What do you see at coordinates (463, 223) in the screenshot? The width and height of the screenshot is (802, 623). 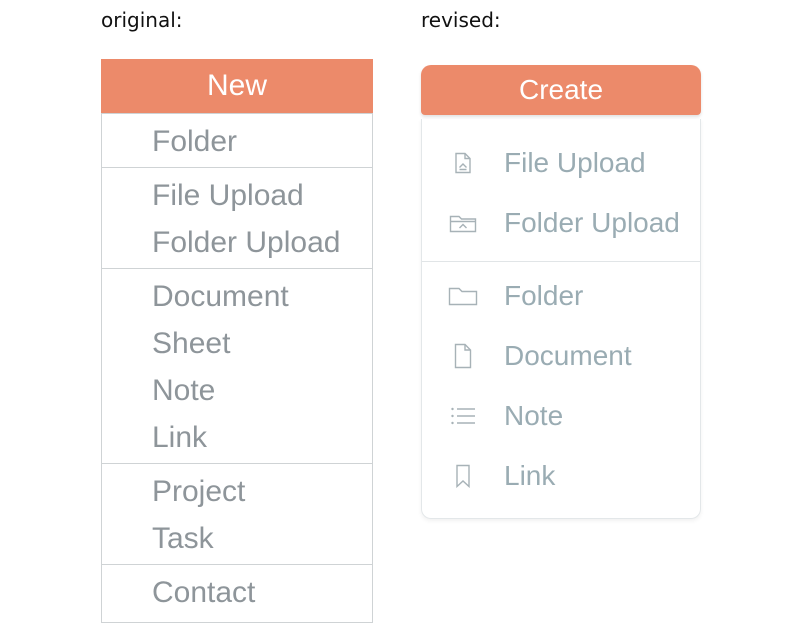 I see `folder-upload-icon` at bounding box center [463, 223].